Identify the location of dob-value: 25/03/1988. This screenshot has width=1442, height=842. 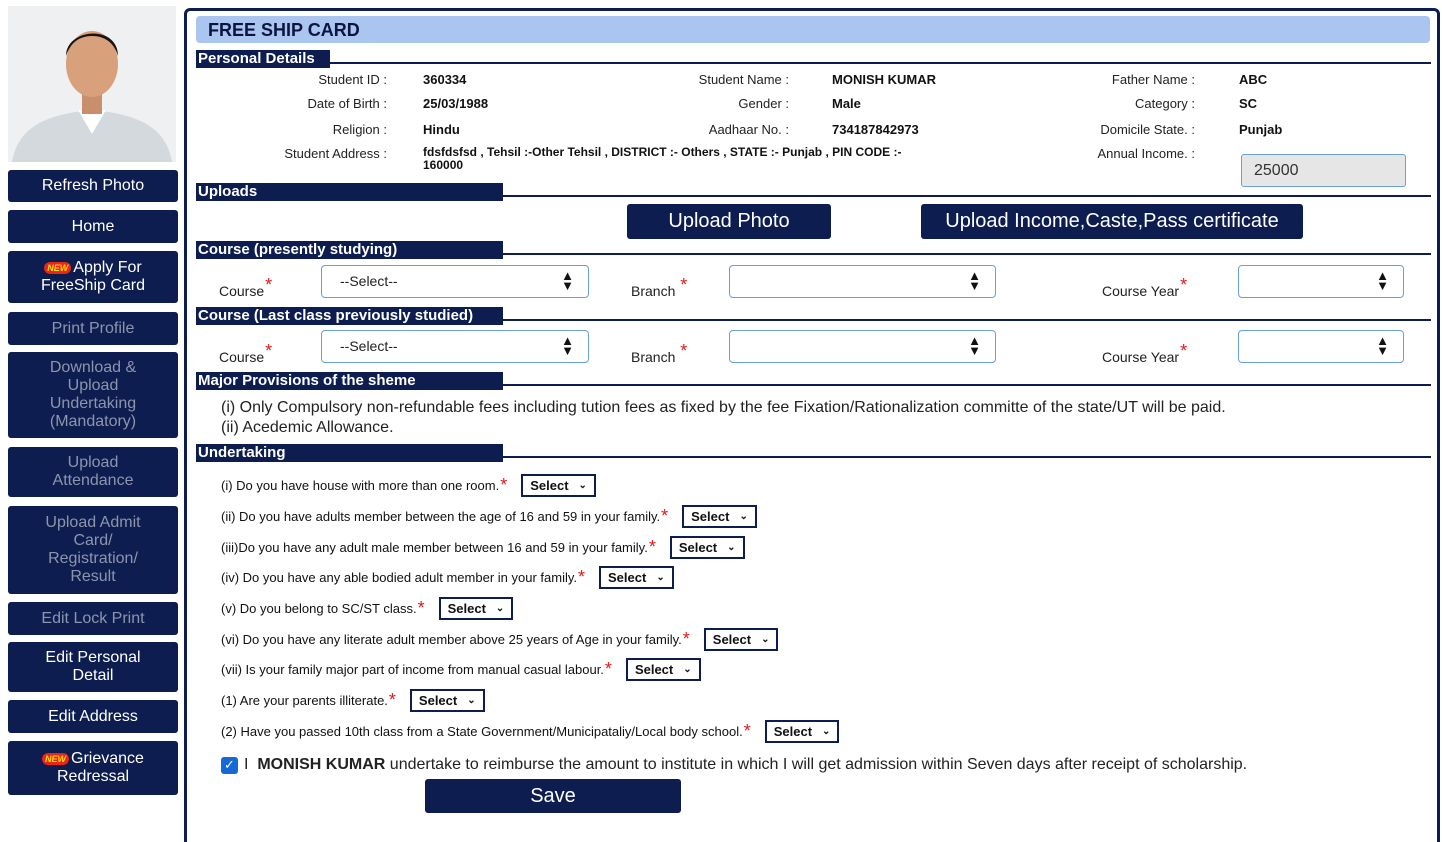
(456, 103).